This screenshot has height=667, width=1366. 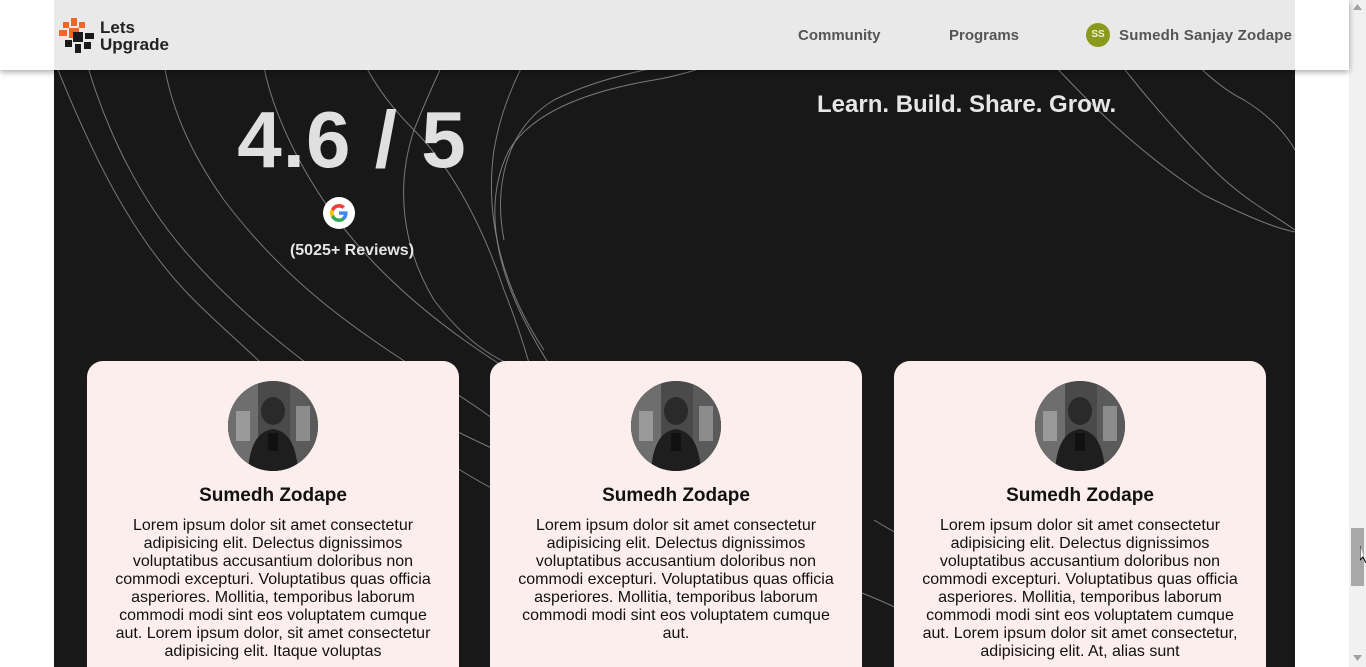 I want to click on user-avatar: SS, so click(x=1098, y=35).